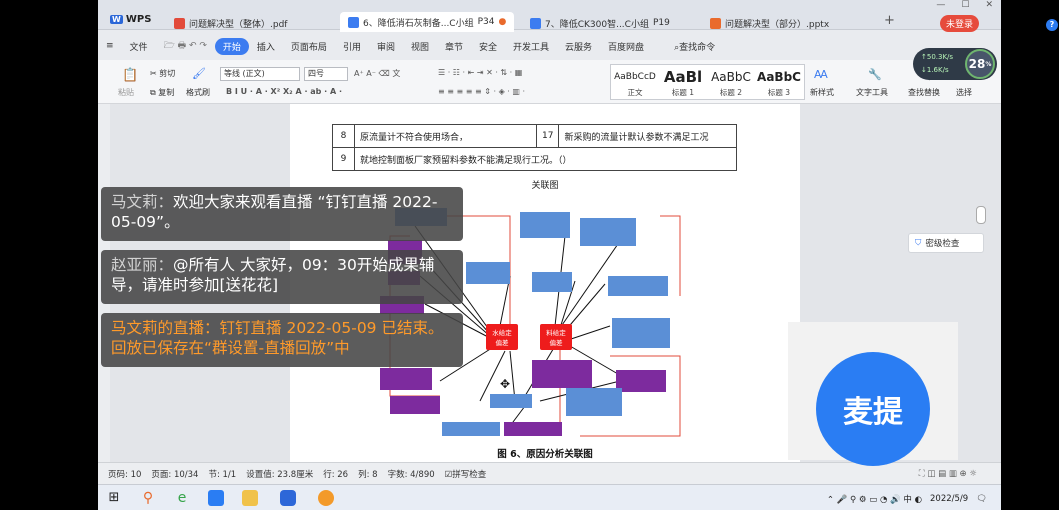 The height and width of the screenshot is (510, 1059). Describe the element at coordinates (288, 498) in the screenshot. I see `wps-taskbar-icon` at that location.